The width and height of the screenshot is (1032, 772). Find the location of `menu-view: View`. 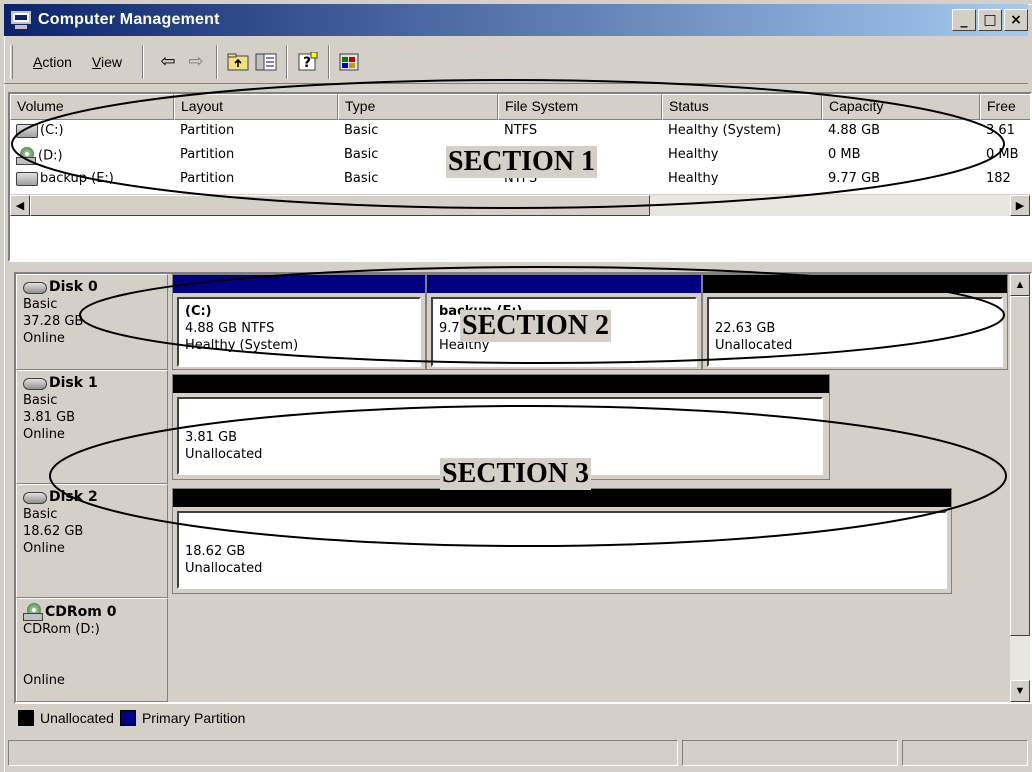

menu-view: View is located at coordinates (107, 62).